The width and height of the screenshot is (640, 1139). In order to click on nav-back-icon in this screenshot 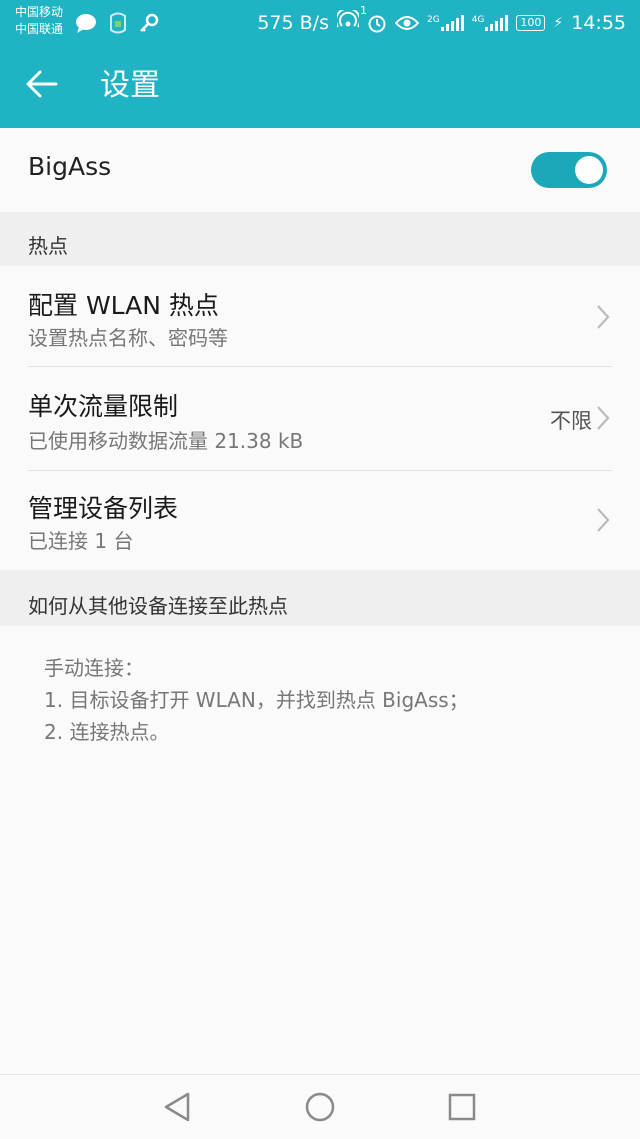, I will do `click(177, 1107)`.